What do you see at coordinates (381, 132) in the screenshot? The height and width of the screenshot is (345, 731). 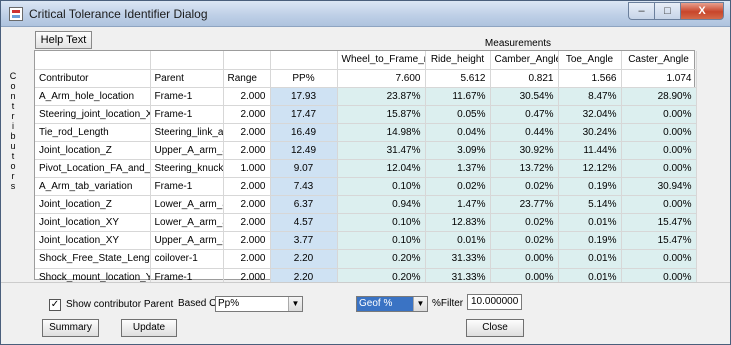 I see `measure-cell: 14.98%` at bounding box center [381, 132].